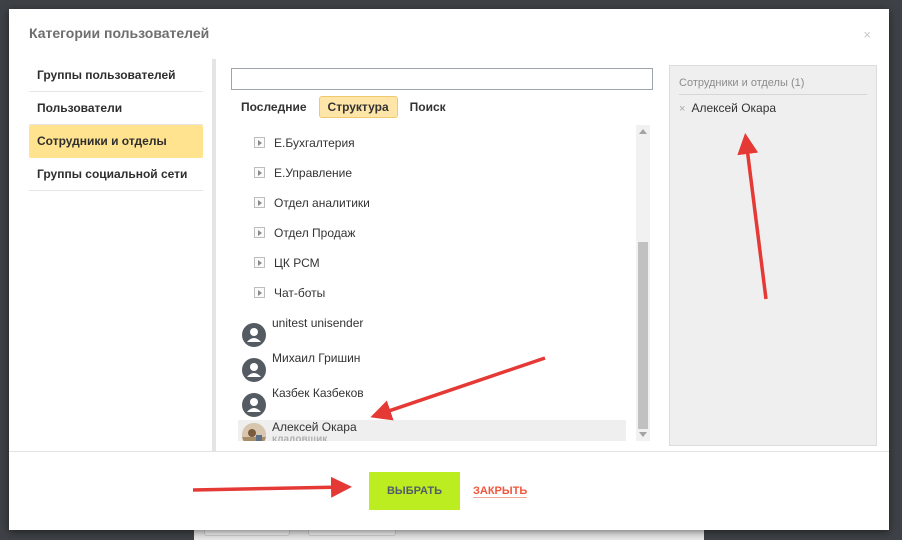 The height and width of the screenshot is (540, 902). Describe the element at coordinates (300, 293) in the screenshot. I see `folder-label: Чат-боты` at that location.